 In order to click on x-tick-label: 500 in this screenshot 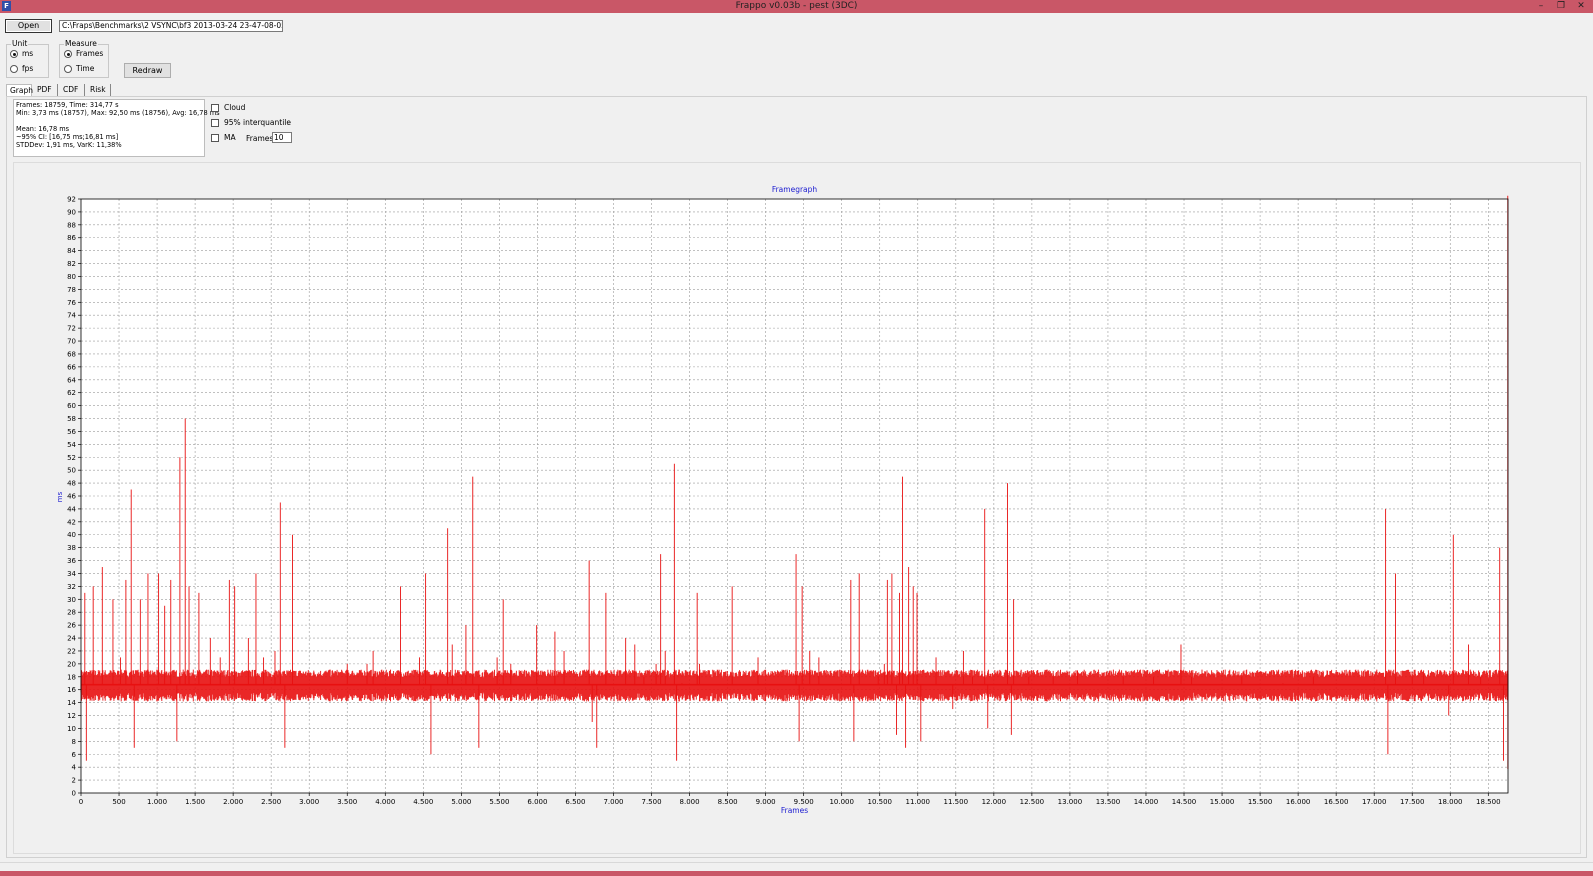, I will do `click(118, 802)`.